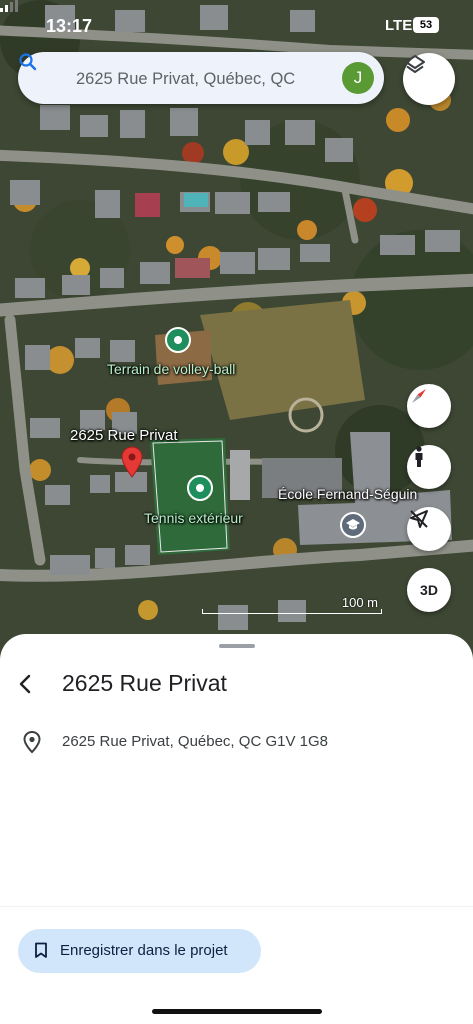 The image size is (473, 1024). I want to click on search-icon, so click(28, 62).